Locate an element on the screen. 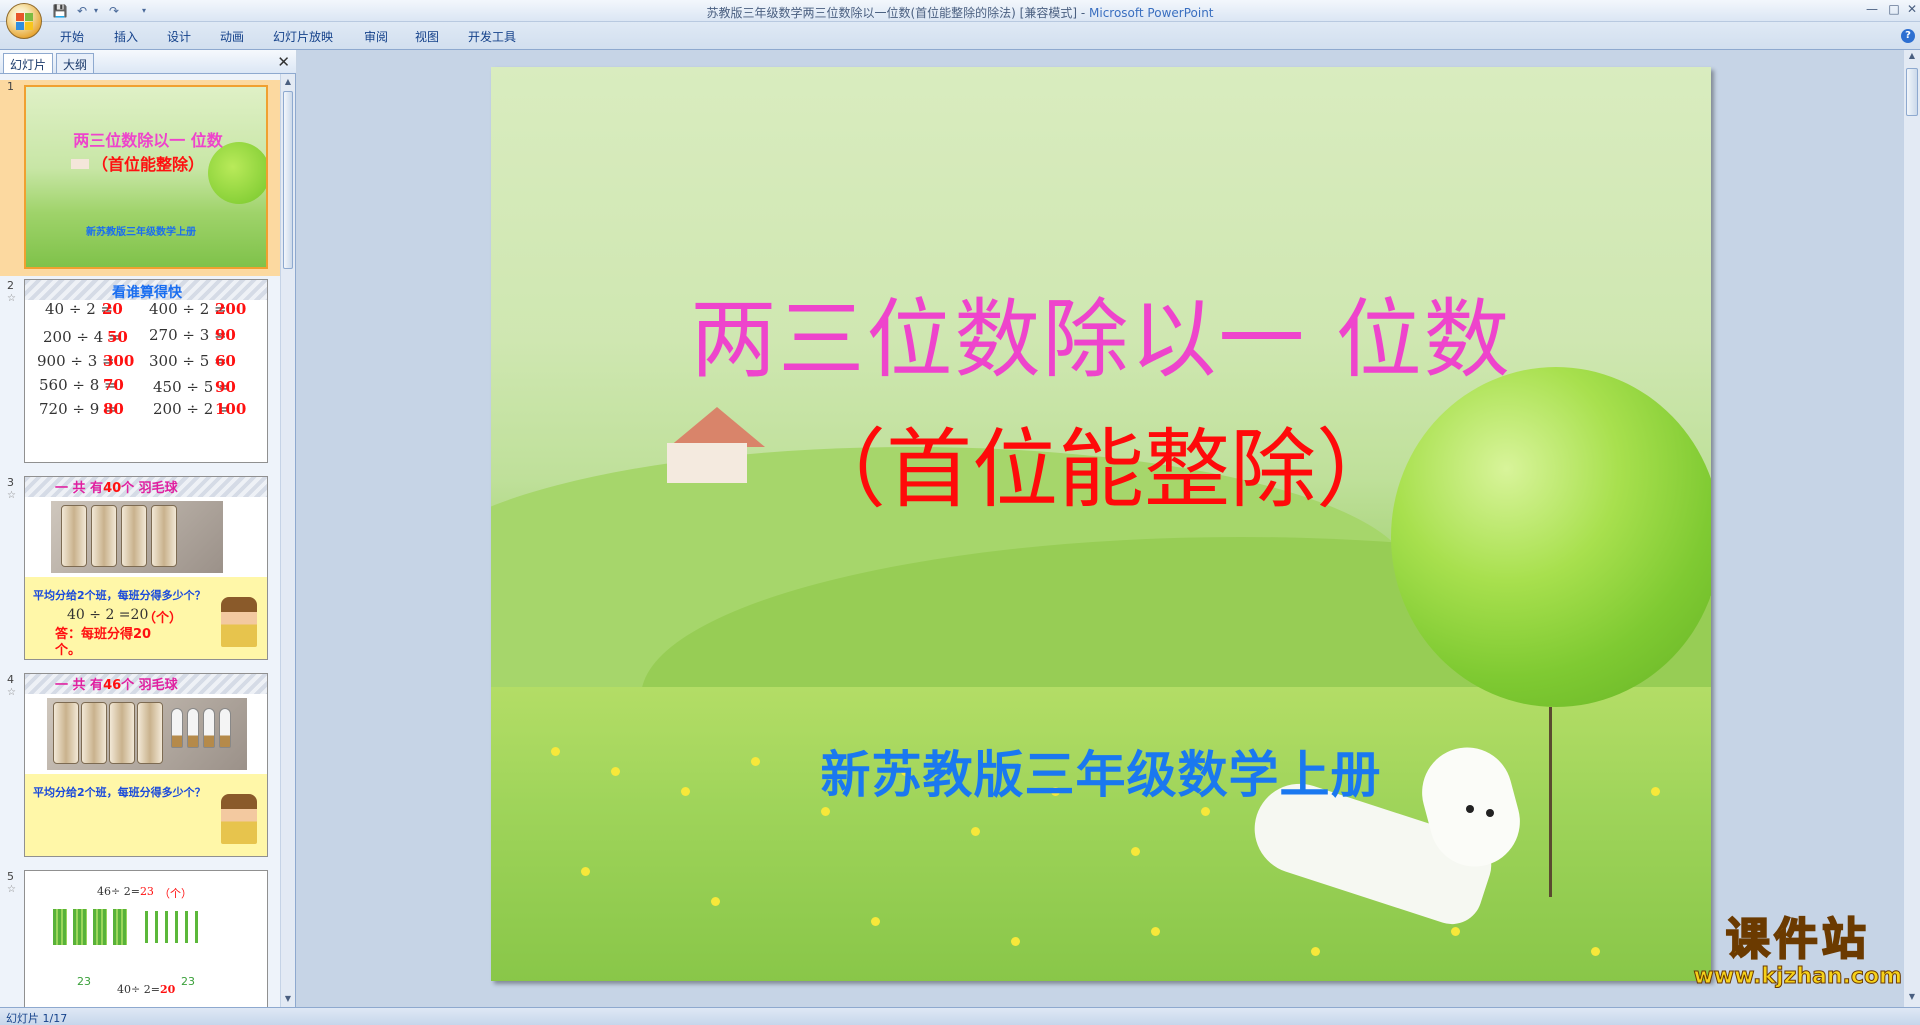 The height and width of the screenshot is (1025, 1920). office-button is located at coordinates (24, 21).